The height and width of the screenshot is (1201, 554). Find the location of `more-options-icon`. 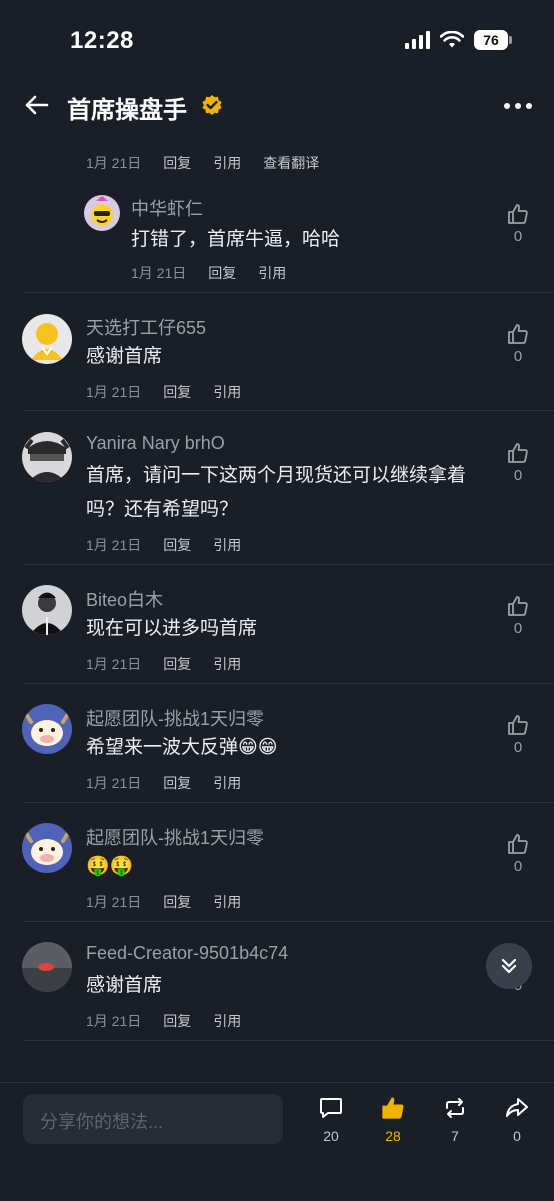

more-options-icon is located at coordinates (518, 106).